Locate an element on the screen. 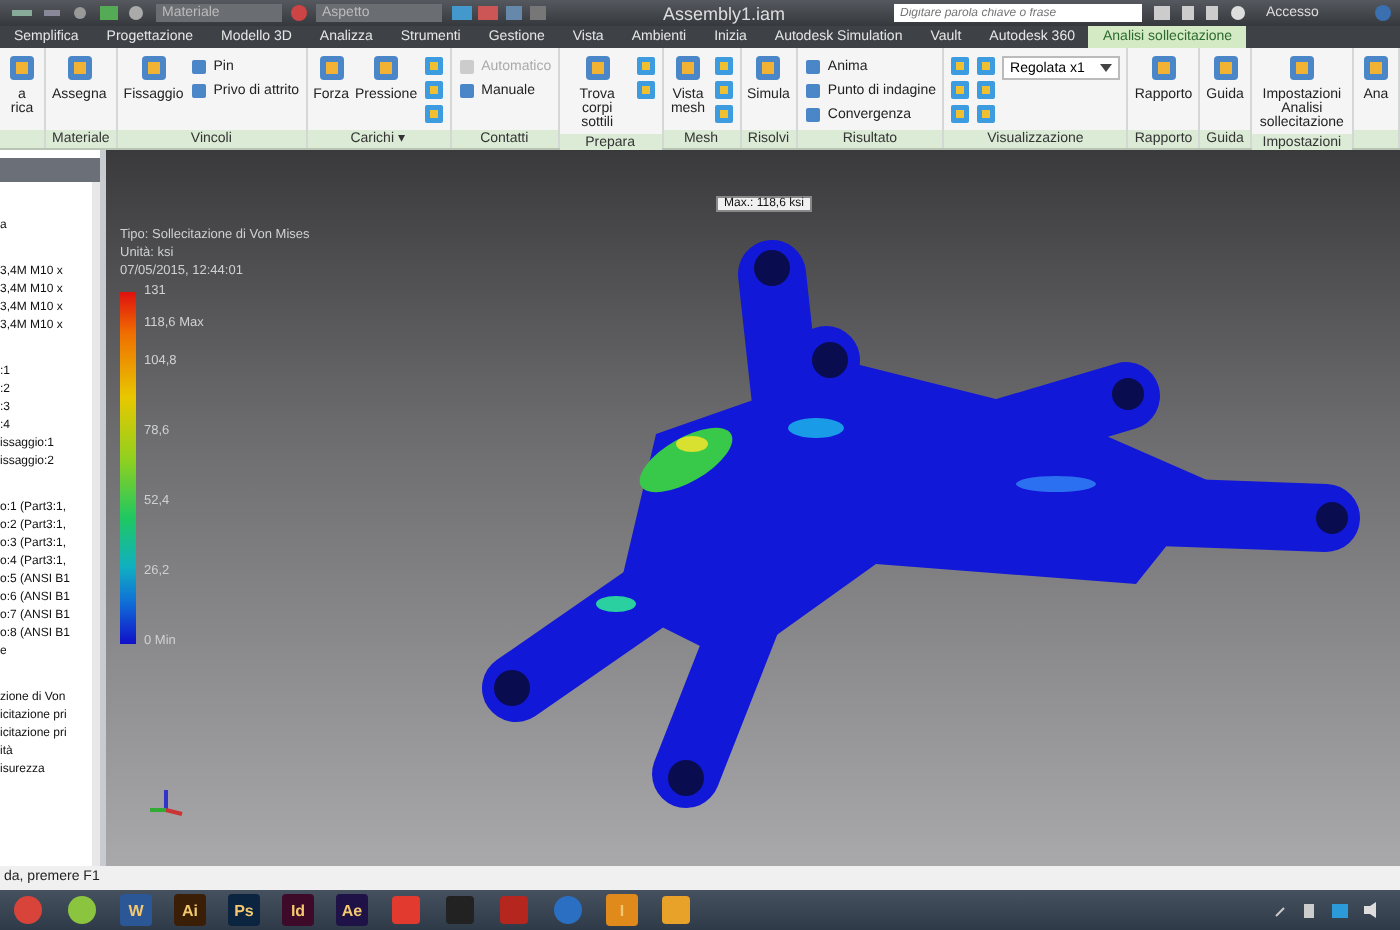 The height and width of the screenshot is (930, 1400). browser-header is located at coordinates (50, 170).